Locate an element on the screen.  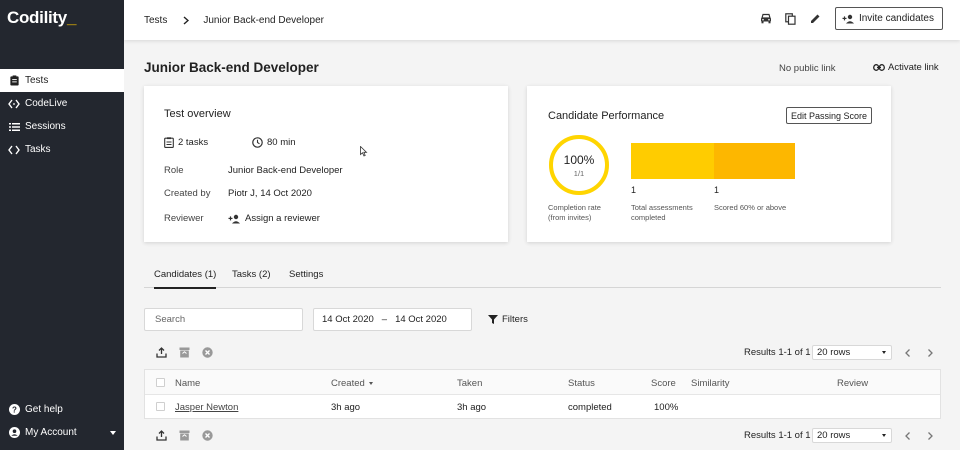
tab-tasks: Tasks (2) is located at coordinates (251, 274).